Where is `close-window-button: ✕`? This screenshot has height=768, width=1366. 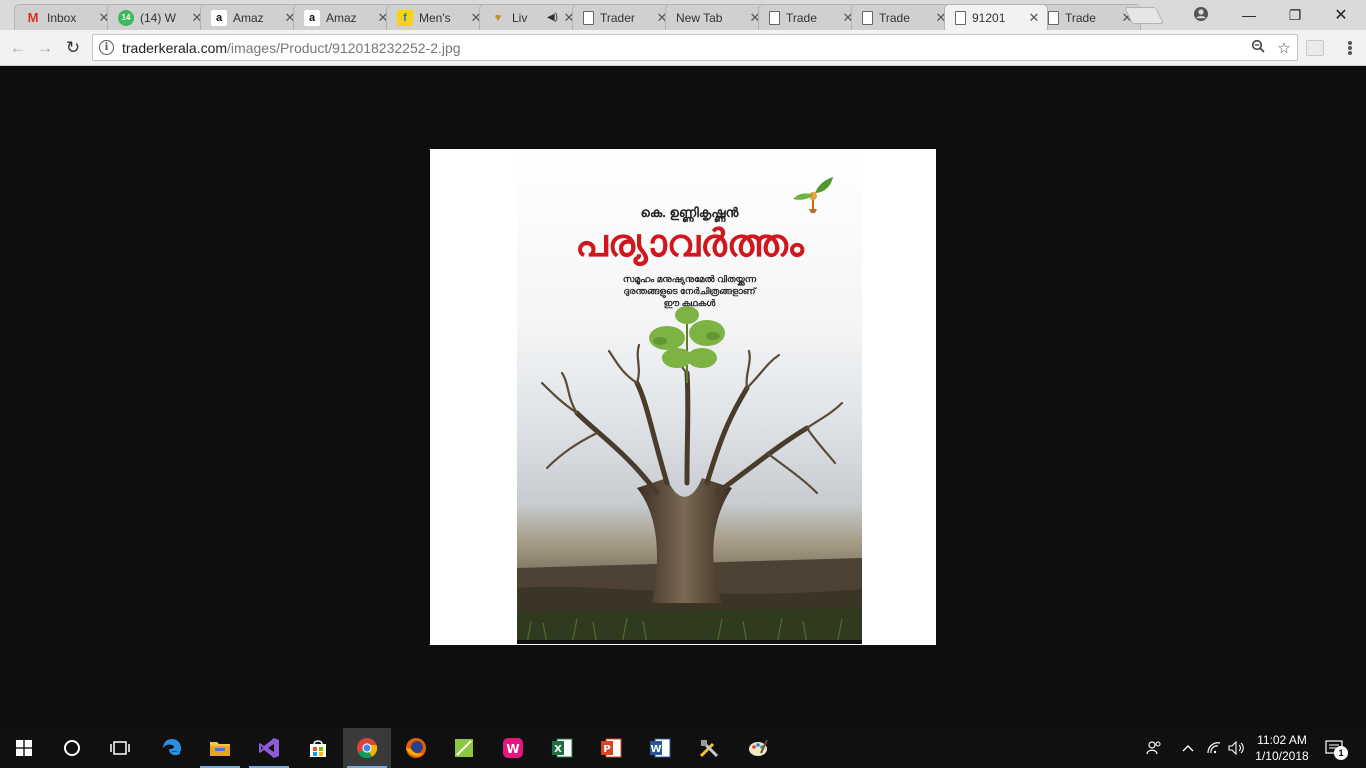
close-window-button: ✕ is located at coordinates (1341, 15).